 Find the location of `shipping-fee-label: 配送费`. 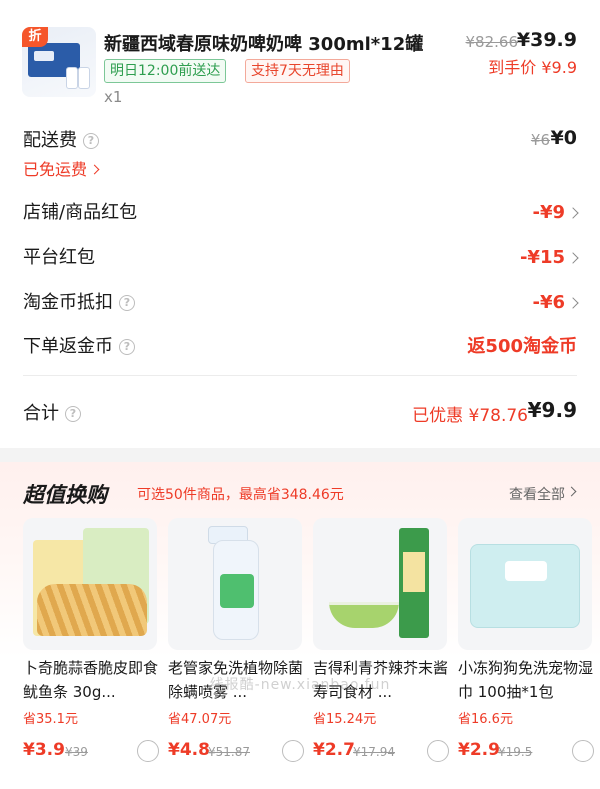

shipping-fee-label: 配送费 is located at coordinates (50, 140).